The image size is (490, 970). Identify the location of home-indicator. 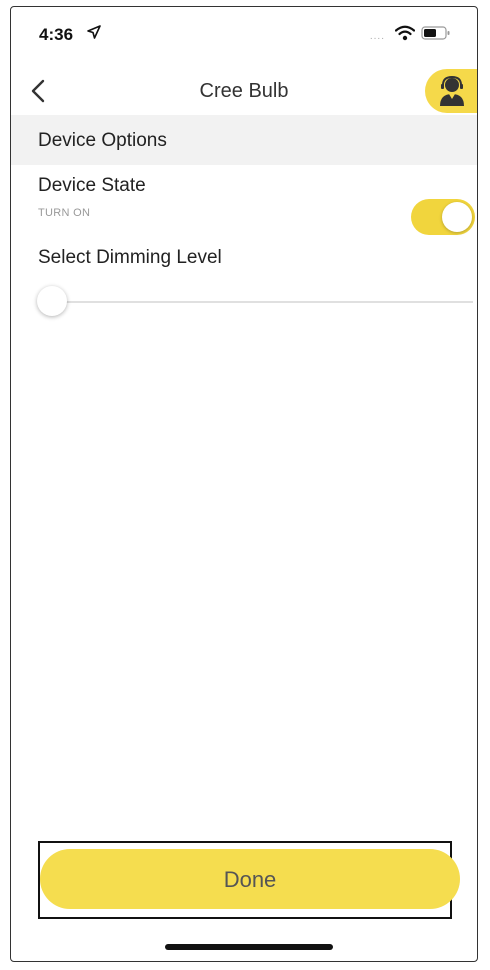
(249, 947).